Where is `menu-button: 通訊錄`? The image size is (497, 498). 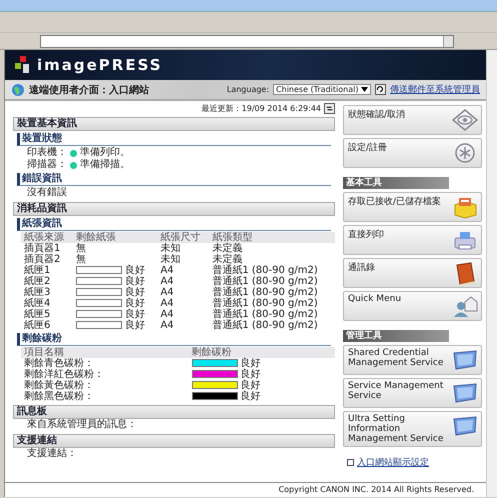 menu-button: 通訊錄 is located at coordinates (412, 273).